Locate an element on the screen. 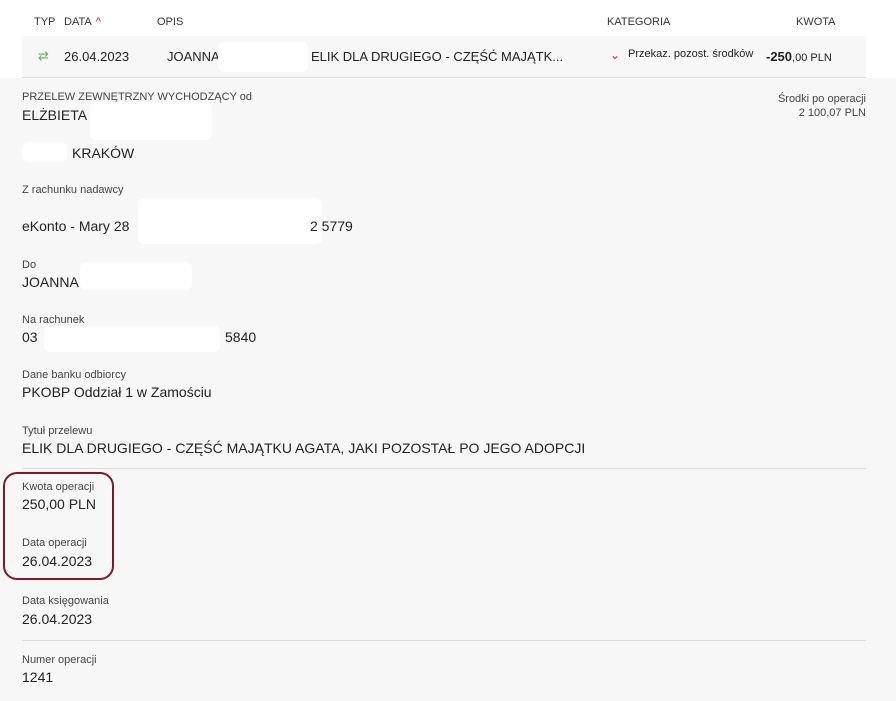 Image resolution: width=896 pixels, height=701 pixels. from-account-prefix: eKonto - Mary 28 is located at coordinates (76, 226).